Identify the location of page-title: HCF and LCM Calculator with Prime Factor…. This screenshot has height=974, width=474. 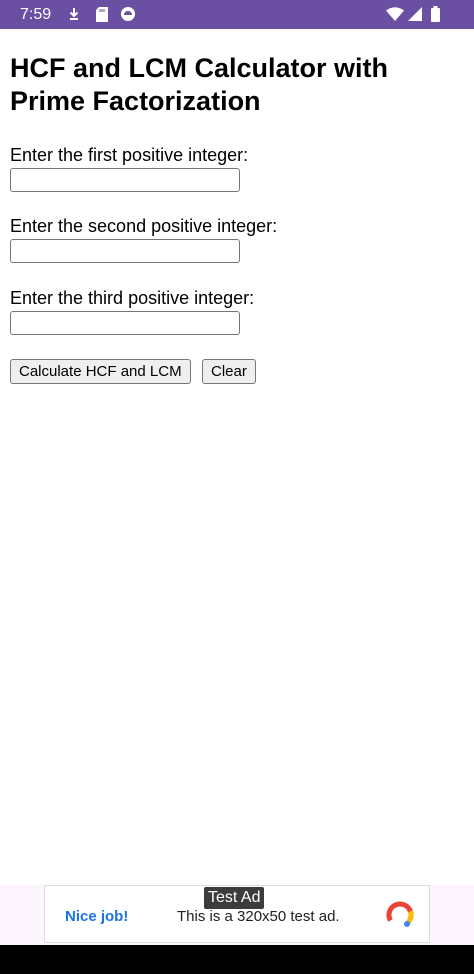
(199, 84).